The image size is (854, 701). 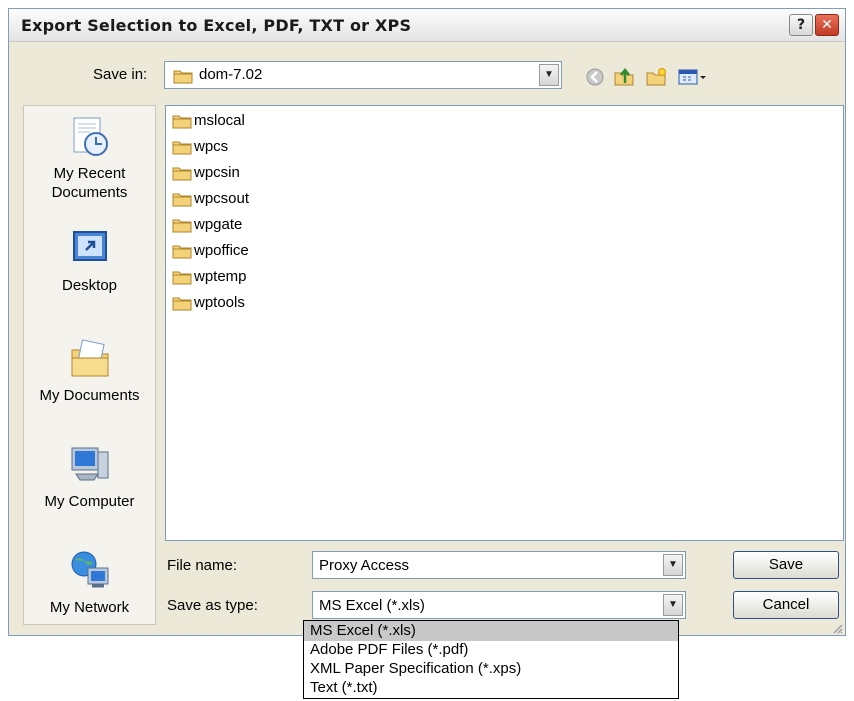 I want to click on place-my-network: My Network, so click(x=89, y=582).